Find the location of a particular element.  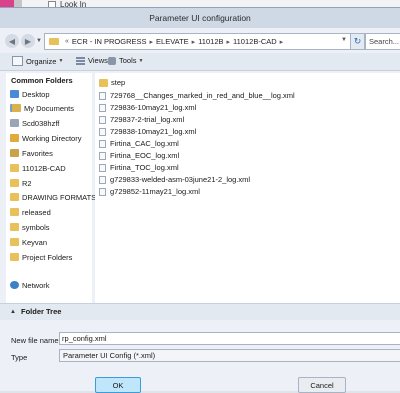

file-name-field is located at coordinates (229, 338).